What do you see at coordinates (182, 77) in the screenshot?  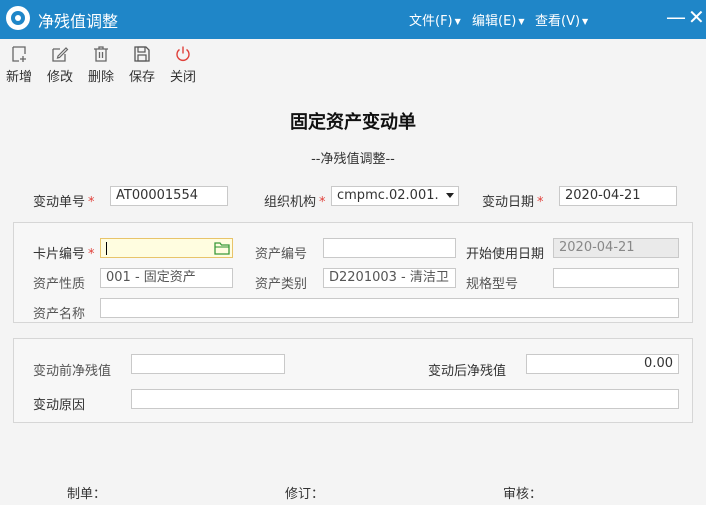 I see `close-label: 关闭` at bounding box center [182, 77].